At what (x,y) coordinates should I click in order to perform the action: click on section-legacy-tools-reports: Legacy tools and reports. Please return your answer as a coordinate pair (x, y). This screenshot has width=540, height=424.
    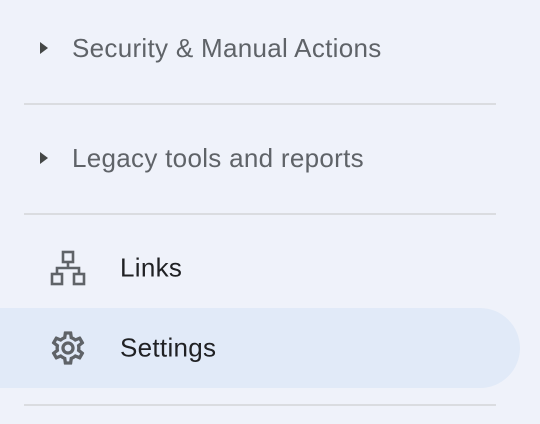
    Looking at the image, I should click on (250, 158).